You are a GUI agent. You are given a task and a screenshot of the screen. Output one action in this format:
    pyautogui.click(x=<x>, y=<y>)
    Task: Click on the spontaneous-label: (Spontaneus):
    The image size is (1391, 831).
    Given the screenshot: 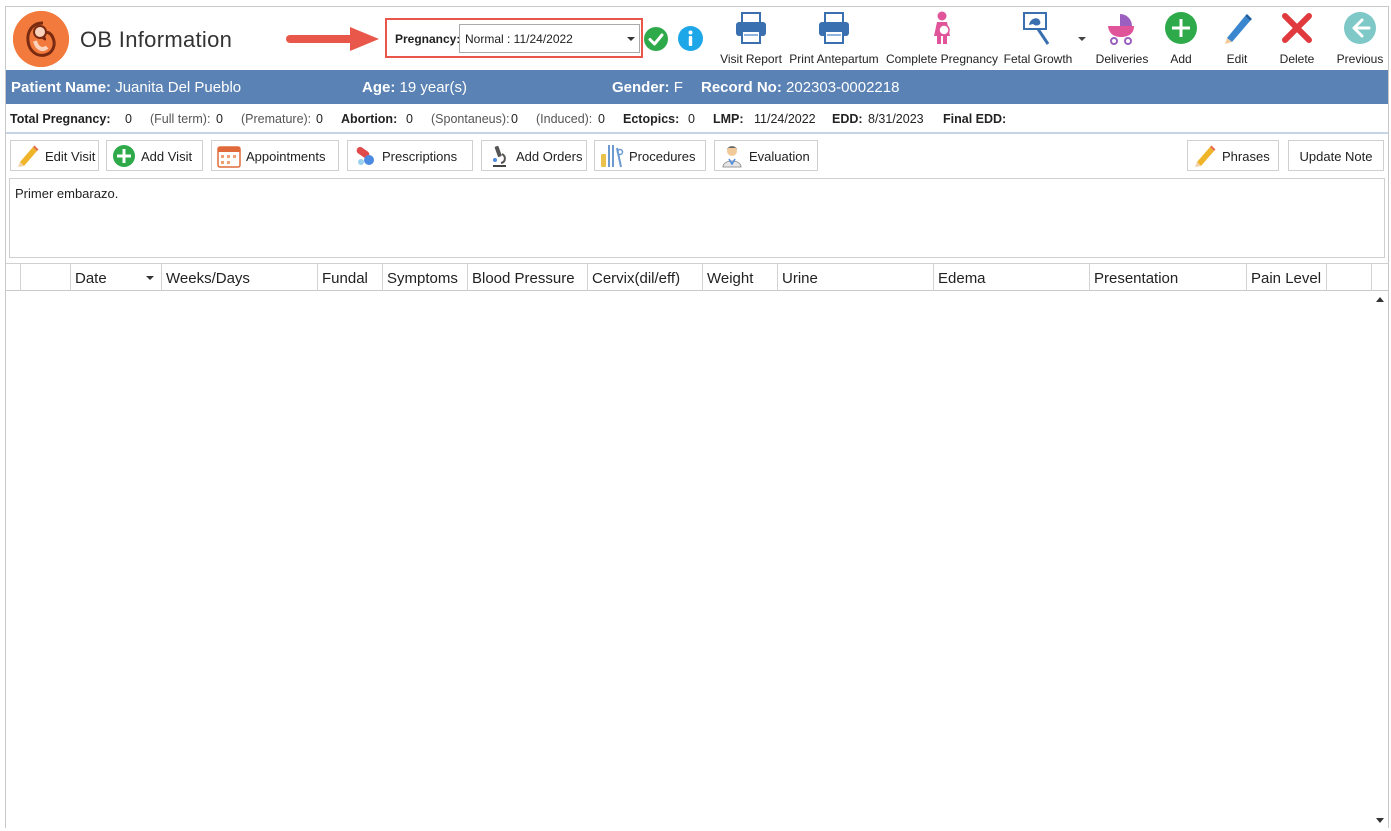 What is the action you would take?
    pyautogui.click(x=470, y=119)
    